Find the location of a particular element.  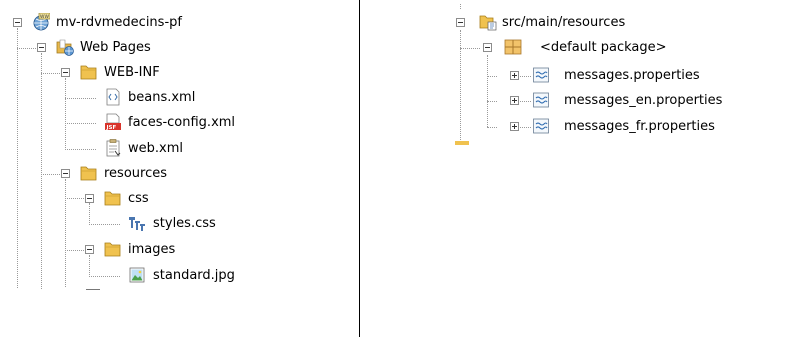

tree-node-label: WEB-INF is located at coordinates (132, 72).